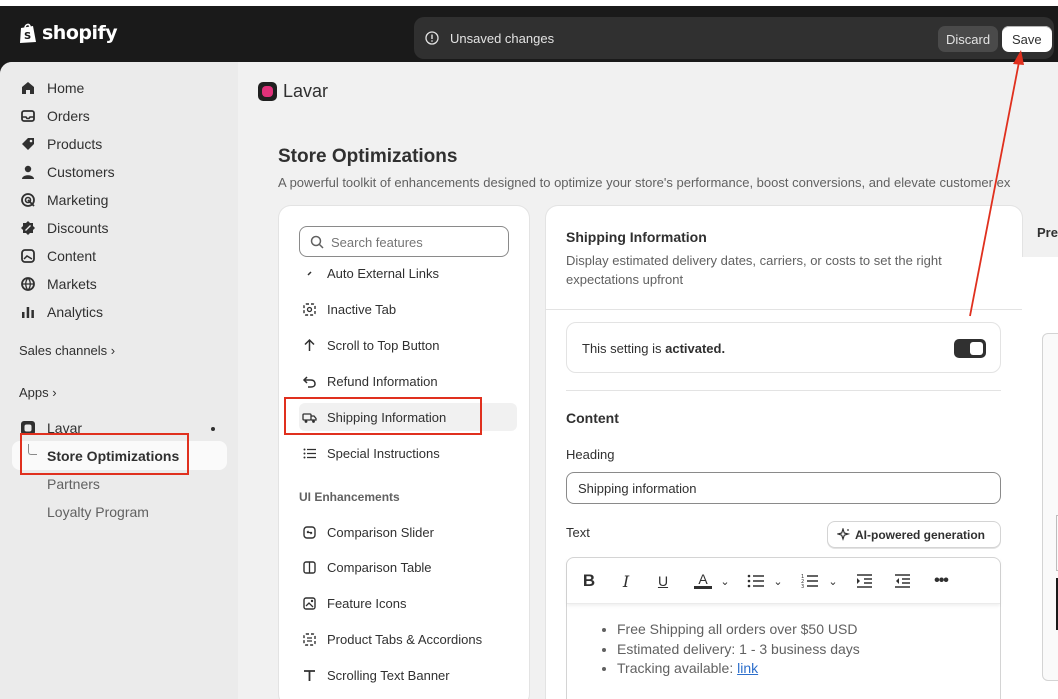 The width and height of the screenshot is (1058, 699). I want to click on sidebar-item-customers: Customers, so click(67, 172).